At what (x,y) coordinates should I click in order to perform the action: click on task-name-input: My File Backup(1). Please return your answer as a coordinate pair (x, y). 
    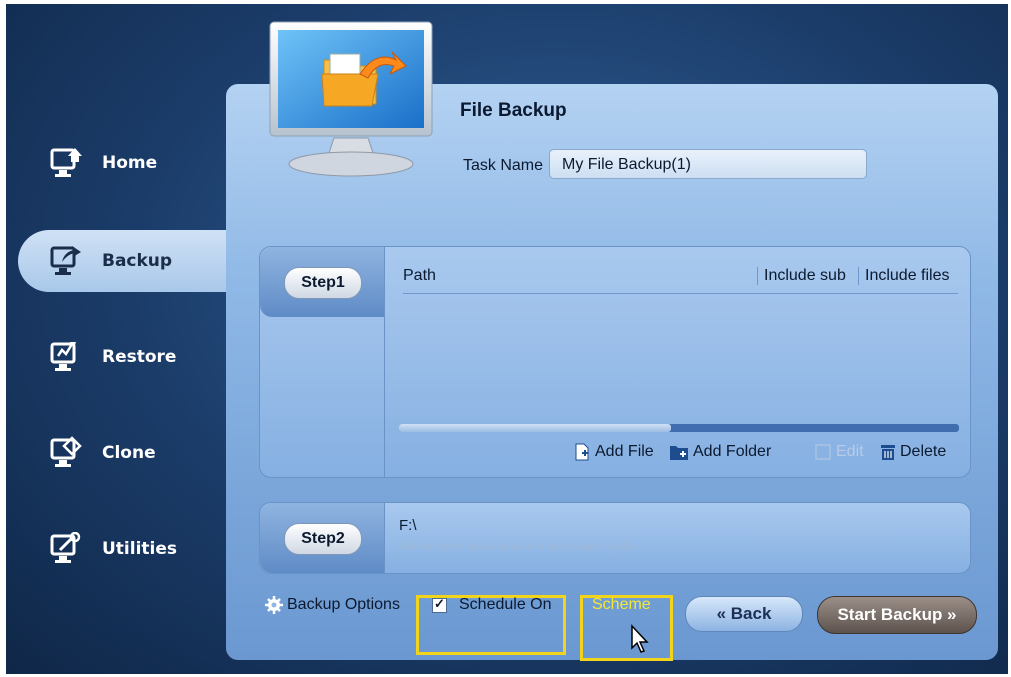
    Looking at the image, I should click on (708, 164).